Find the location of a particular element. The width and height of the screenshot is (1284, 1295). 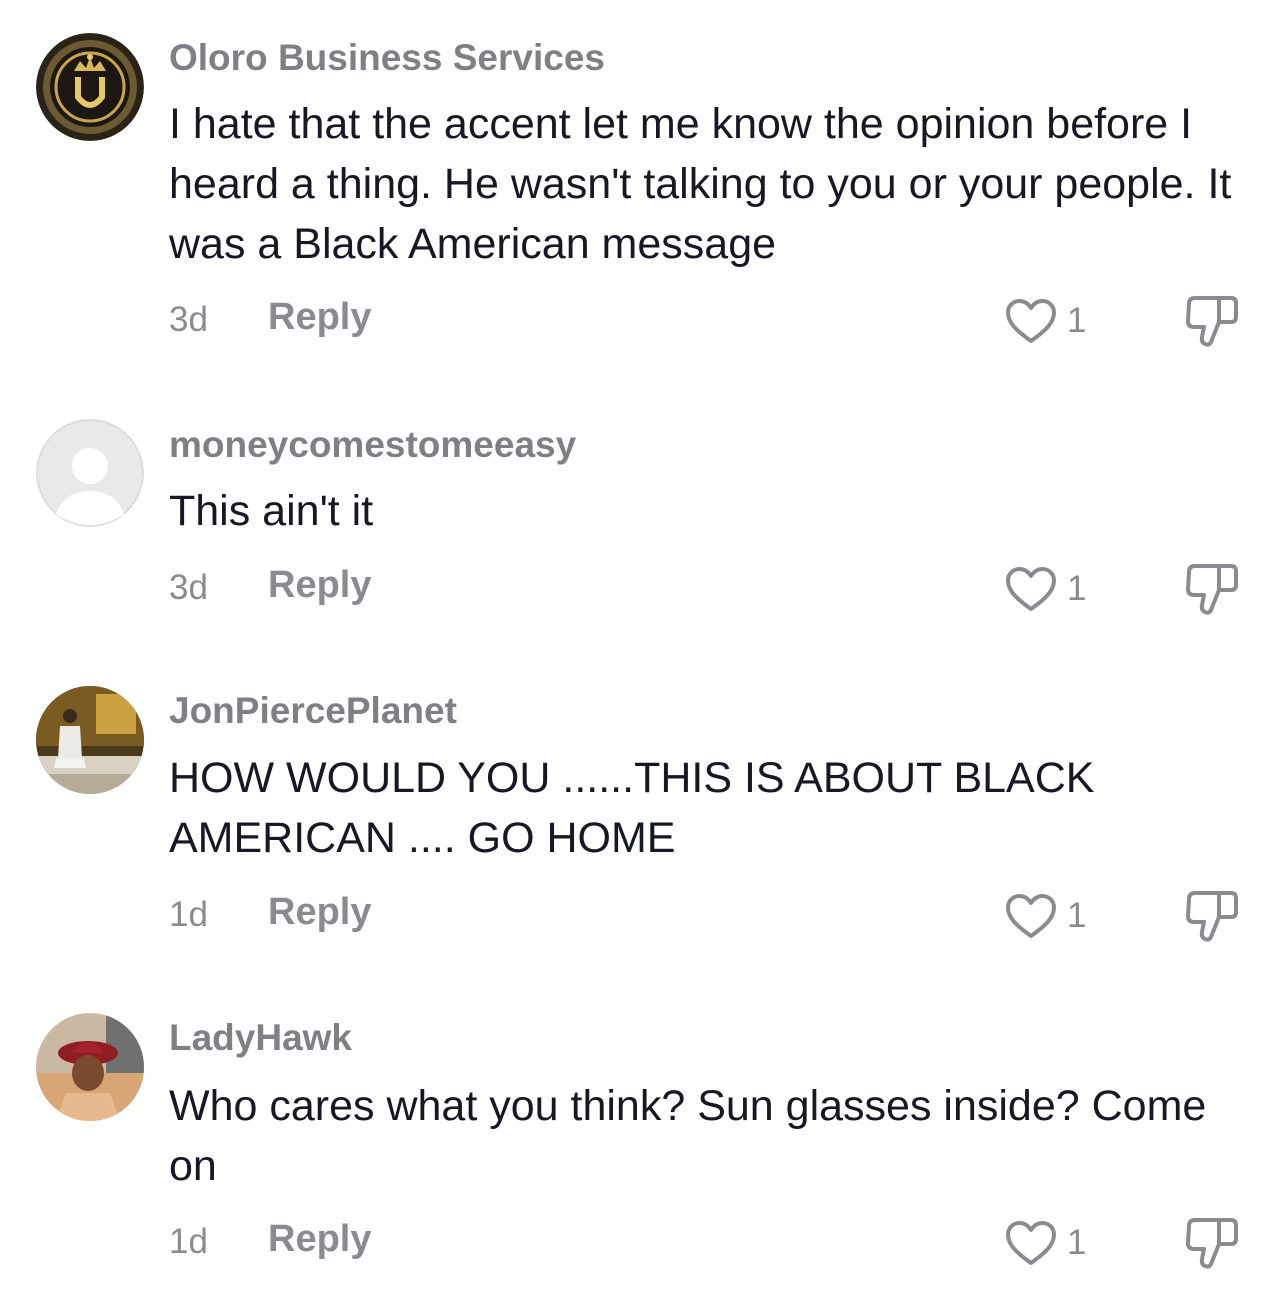

comment-username: LadyHawk is located at coordinates (260, 1038).